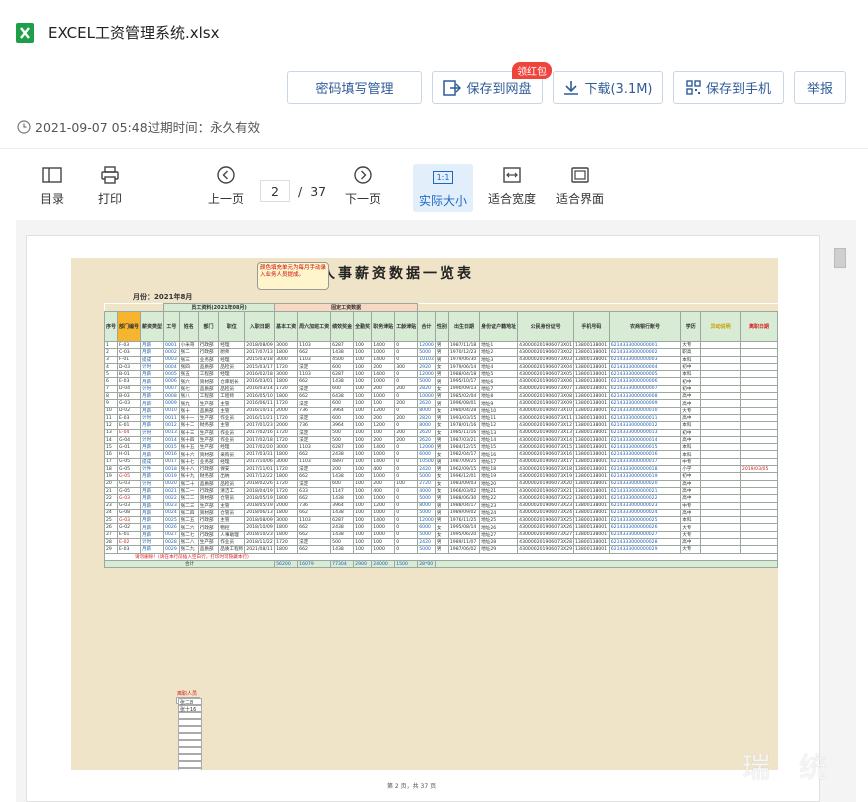 Image resolution: width=868 pixels, height=802 pixels. Describe the element at coordinates (426, 418) in the screenshot. I see `table-cell: 2820` at that location.